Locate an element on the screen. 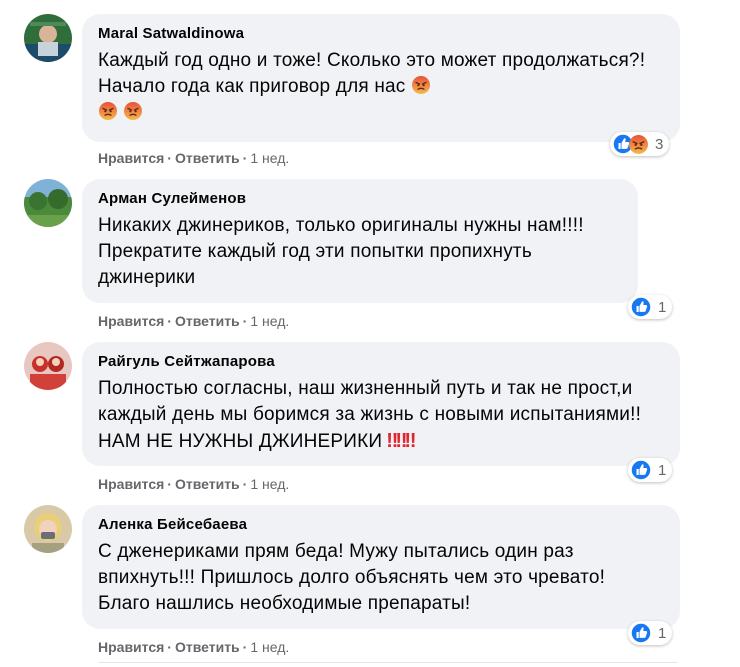 This screenshot has width=740, height=667. comment-author: Аленка Бейсебаева is located at coordinates (381, 525).